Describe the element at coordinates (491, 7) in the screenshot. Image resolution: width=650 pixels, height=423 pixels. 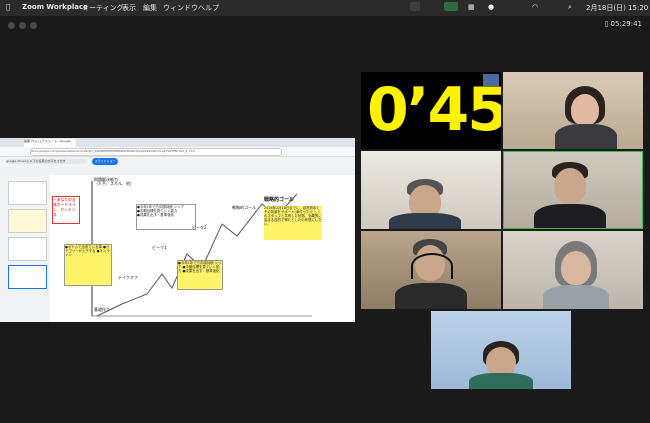
I see `mic-icon: ●` at that location.